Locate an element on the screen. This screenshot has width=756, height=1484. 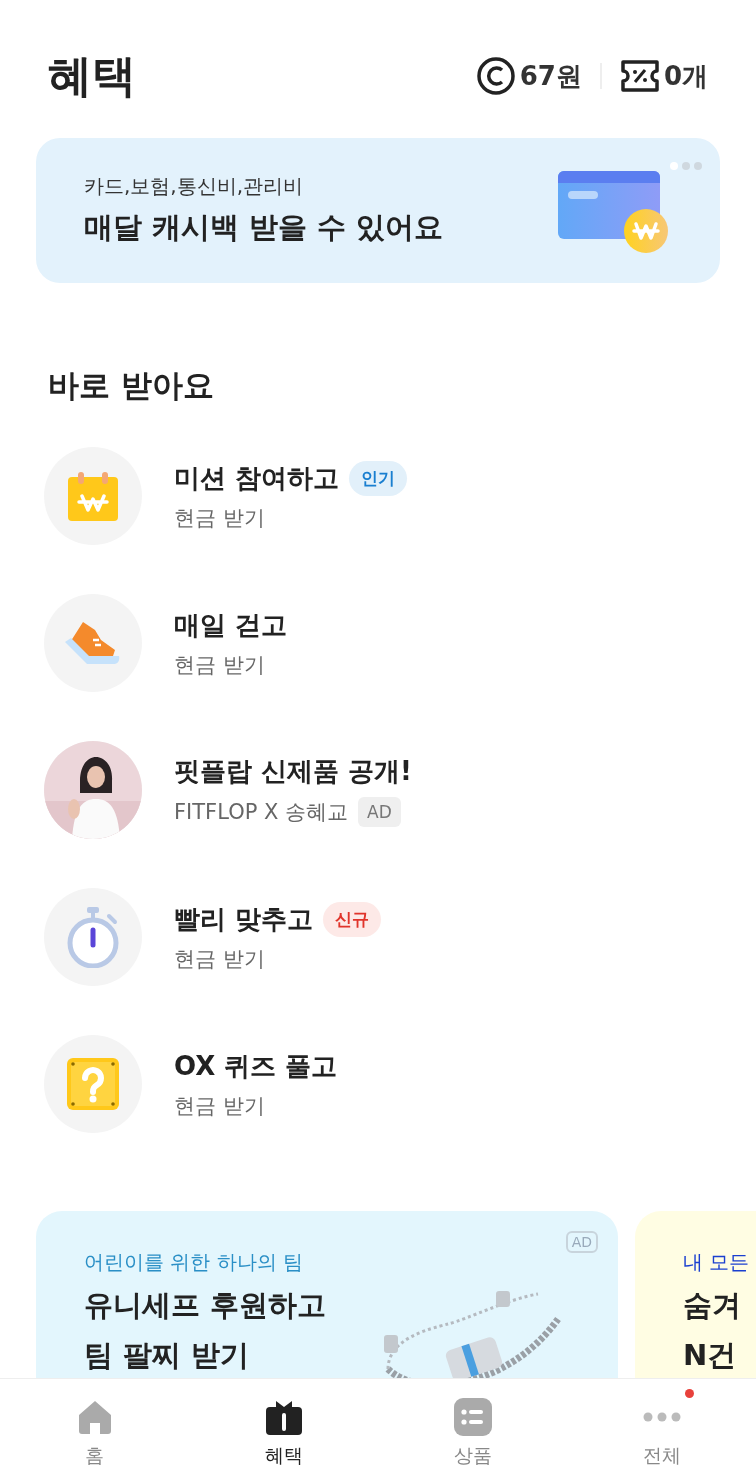
promo-card: 내 모든 숨겨 N건 is located at coordinates (695, 1294).